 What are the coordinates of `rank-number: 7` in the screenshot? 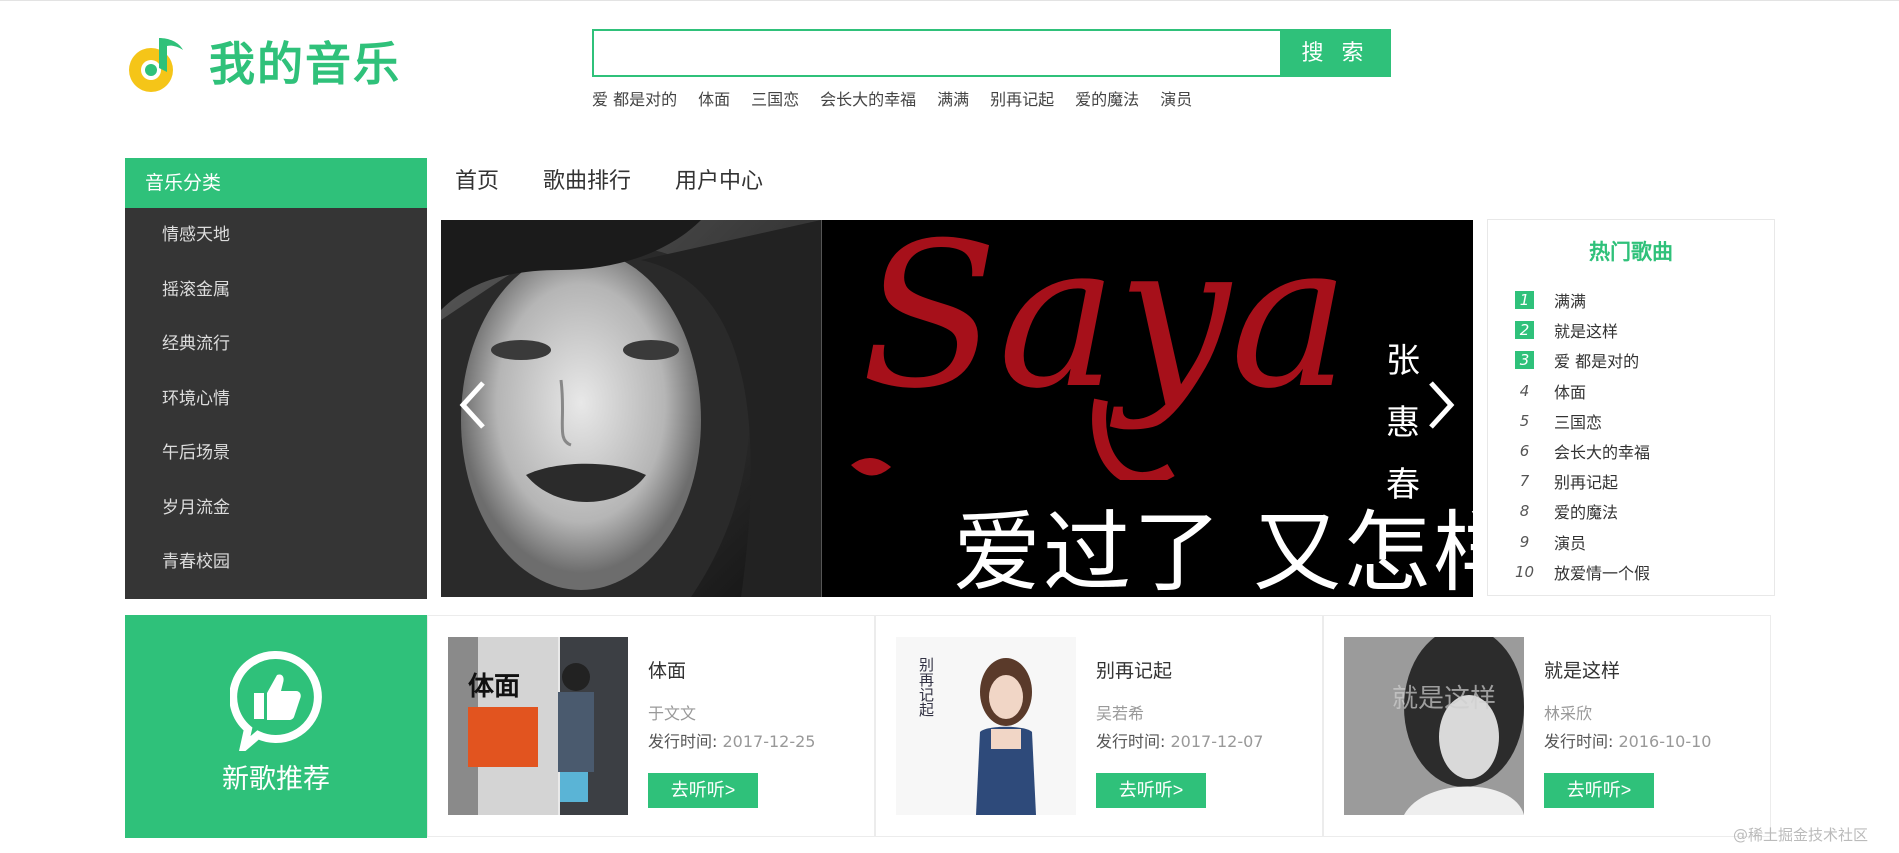 It's located at (1524, 481).